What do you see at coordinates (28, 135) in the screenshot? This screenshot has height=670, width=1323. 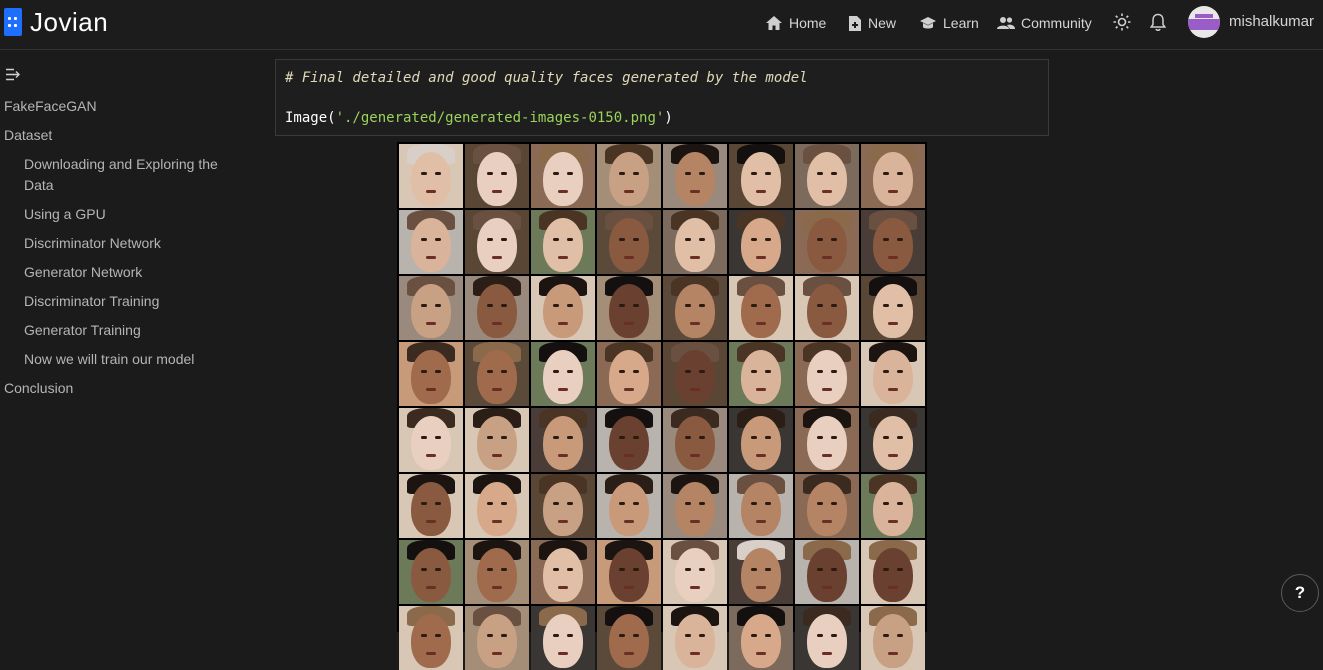 I see `toc-item-dataset: Dataset` at bounding box center [28, 135].